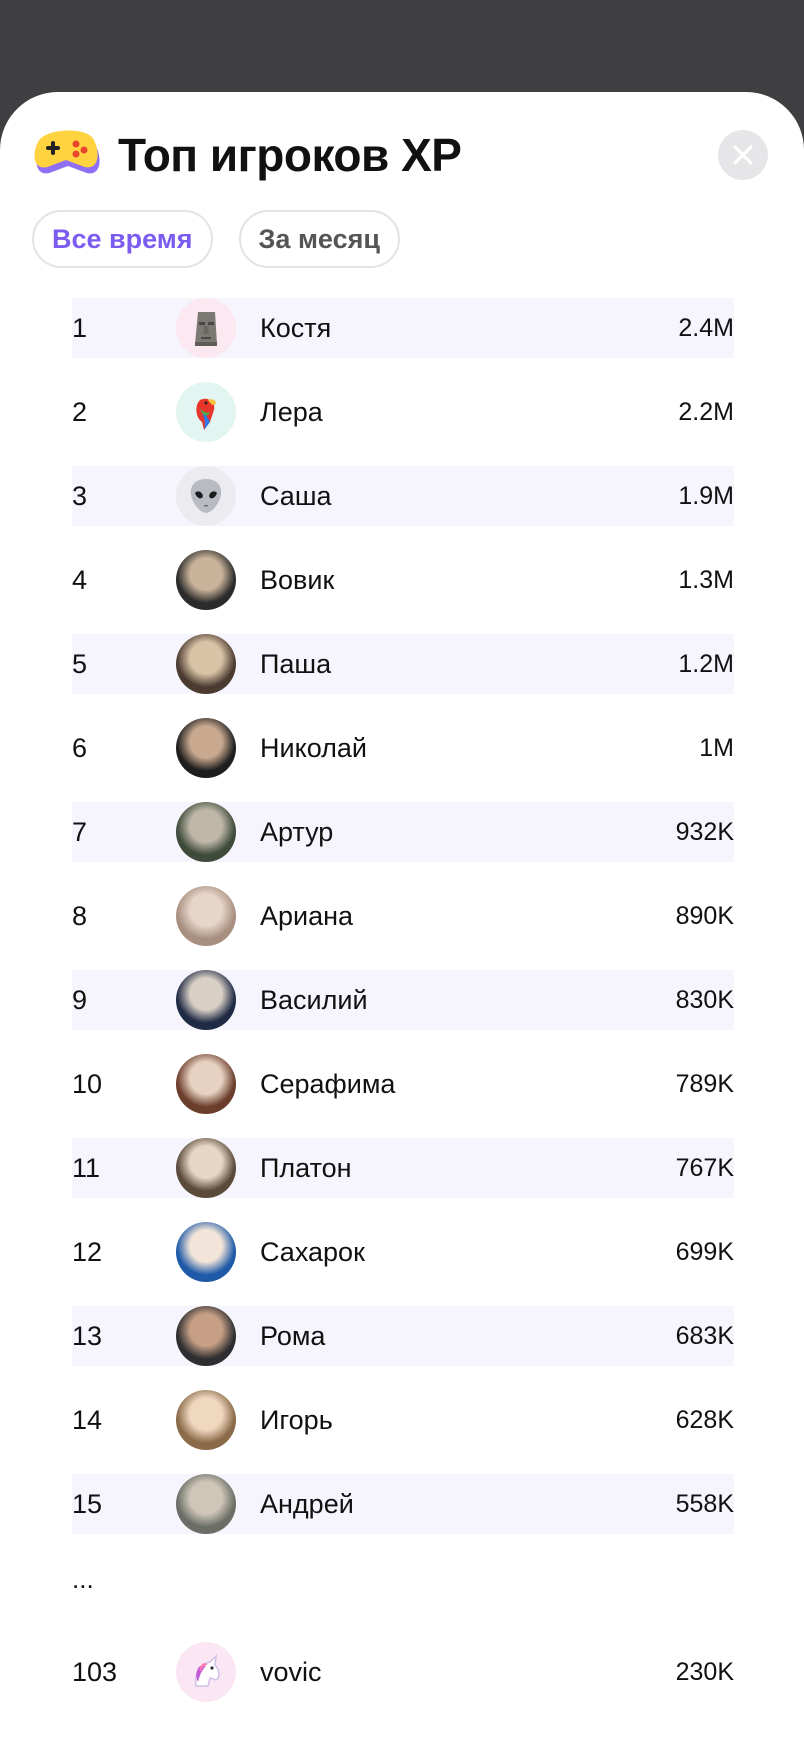 This screenshot has width=804, height=1748. I want to click on tab-all-time: Все время, so click(122, 239).